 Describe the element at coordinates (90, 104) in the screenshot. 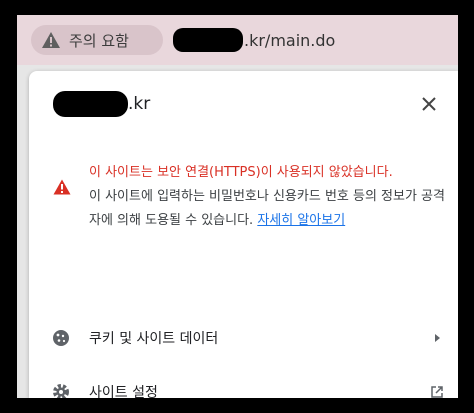

I see `redacted-site-name` at that location.